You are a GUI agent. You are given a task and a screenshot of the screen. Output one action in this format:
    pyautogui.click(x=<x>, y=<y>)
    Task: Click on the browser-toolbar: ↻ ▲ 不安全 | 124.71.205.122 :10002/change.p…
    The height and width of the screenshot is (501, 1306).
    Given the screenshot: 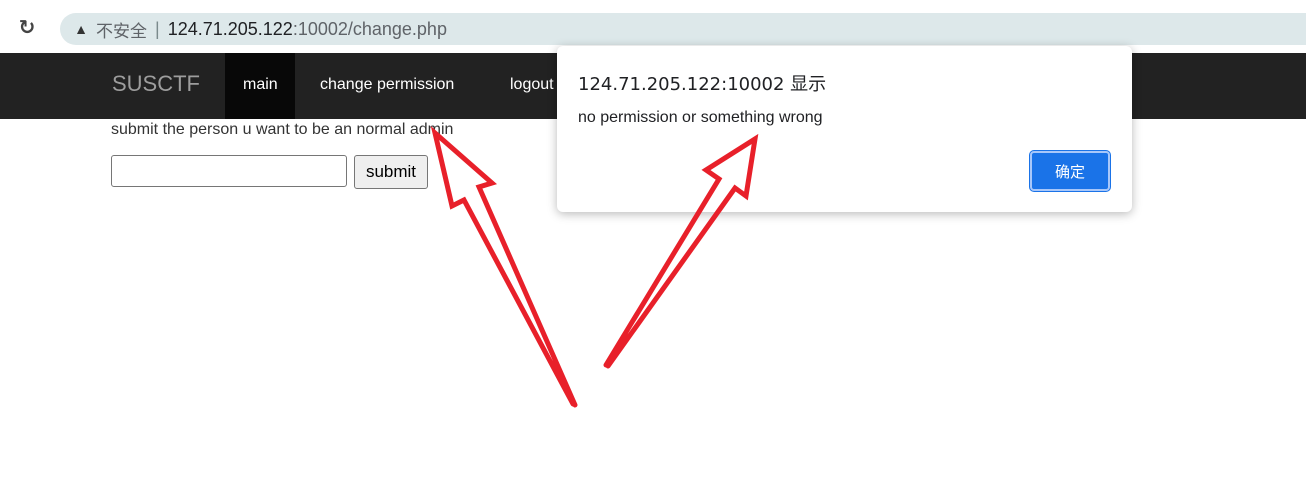 What is the action you would take?
    pyautogui.click(x=653, y=25)
    